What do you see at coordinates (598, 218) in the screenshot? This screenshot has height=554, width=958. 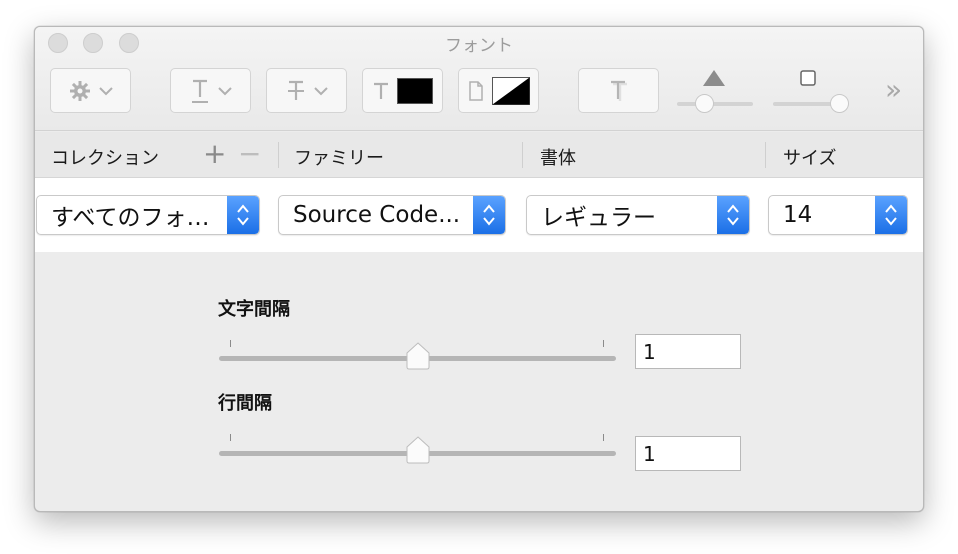 I see `typeface-popup-value: レギュラー` at bounding box center [598, 218].